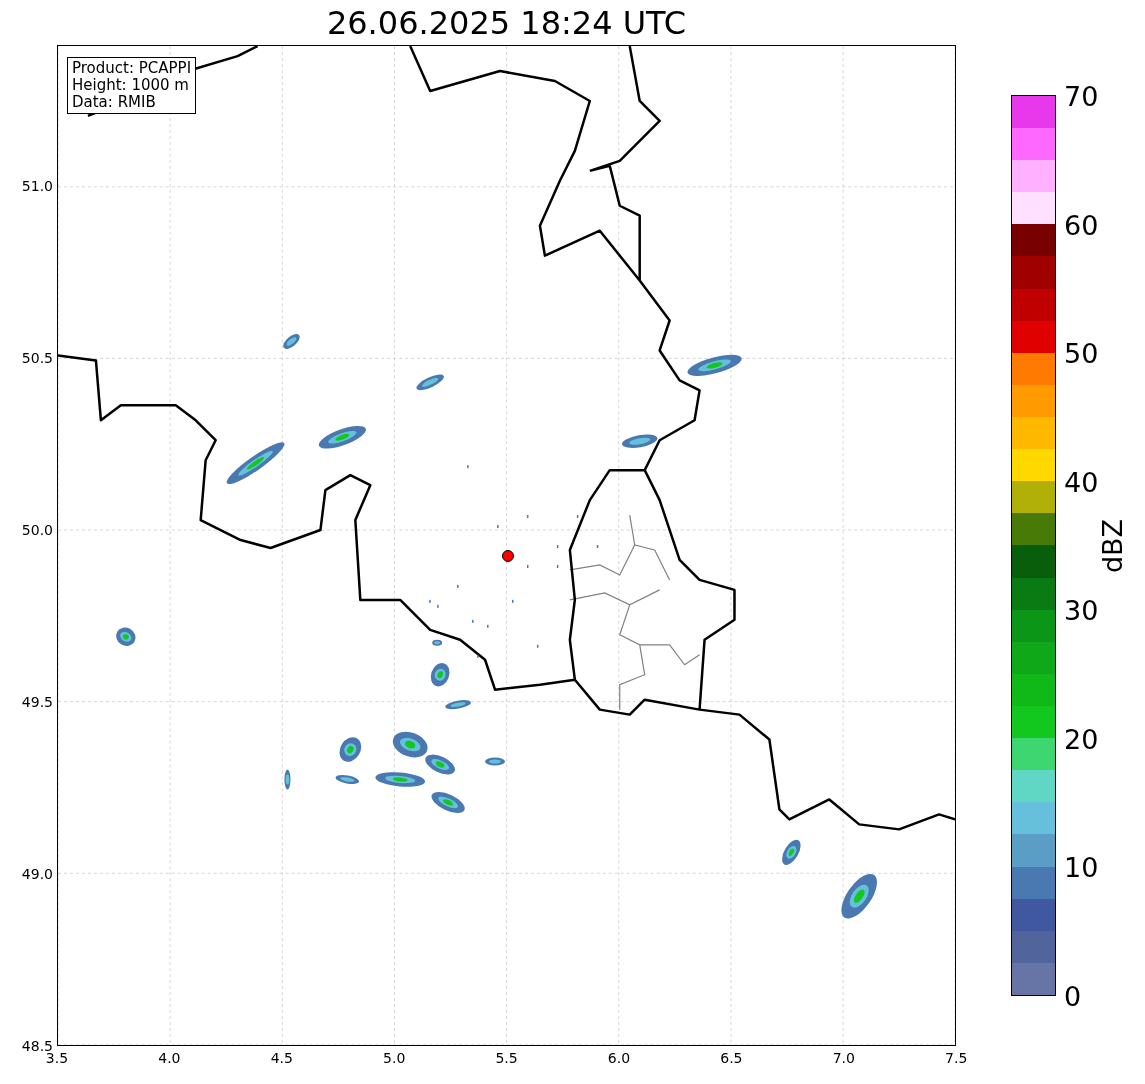 The width and height of the screenshot is (1145, 1084). I want to click on colorbar-tick-label: 20, so click(1081, 739).